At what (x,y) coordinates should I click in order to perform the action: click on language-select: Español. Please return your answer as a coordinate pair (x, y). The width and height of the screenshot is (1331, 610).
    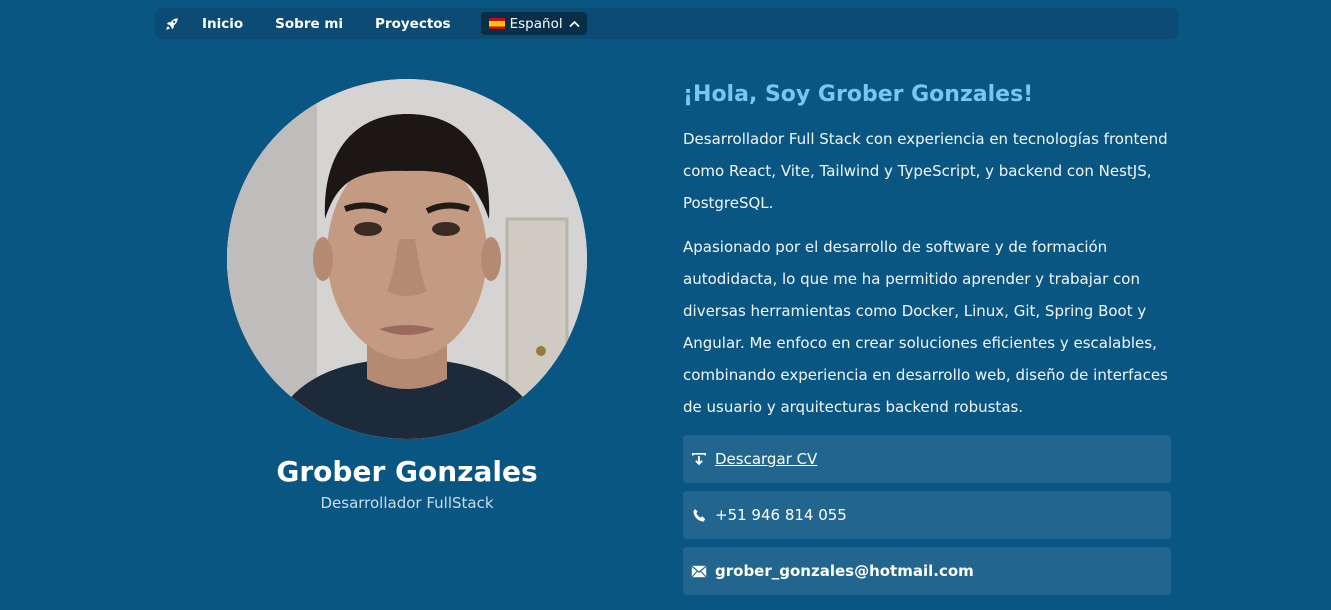
    Looking at the image, I should click on (533, 23).